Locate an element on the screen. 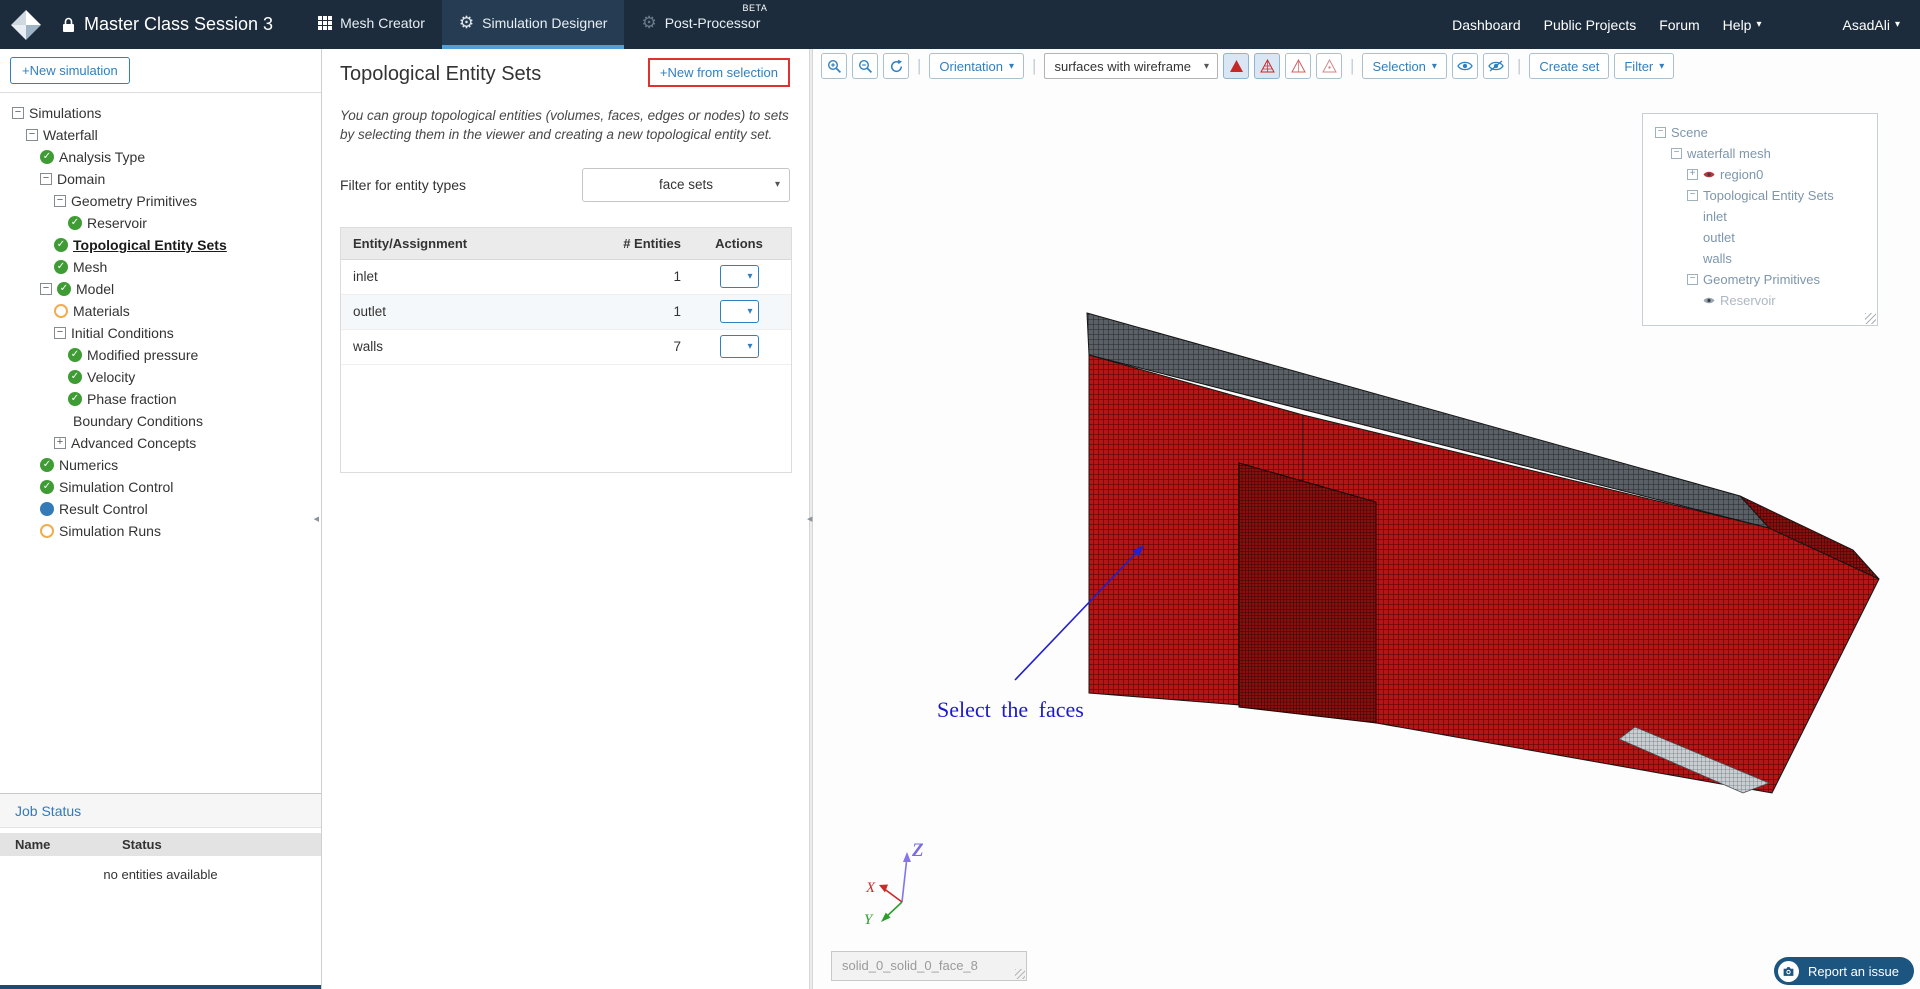 The height and width of the screenshot is (989, 1920). sidebar-collapse-handle: ◀ is located at coordinates (316, 519).